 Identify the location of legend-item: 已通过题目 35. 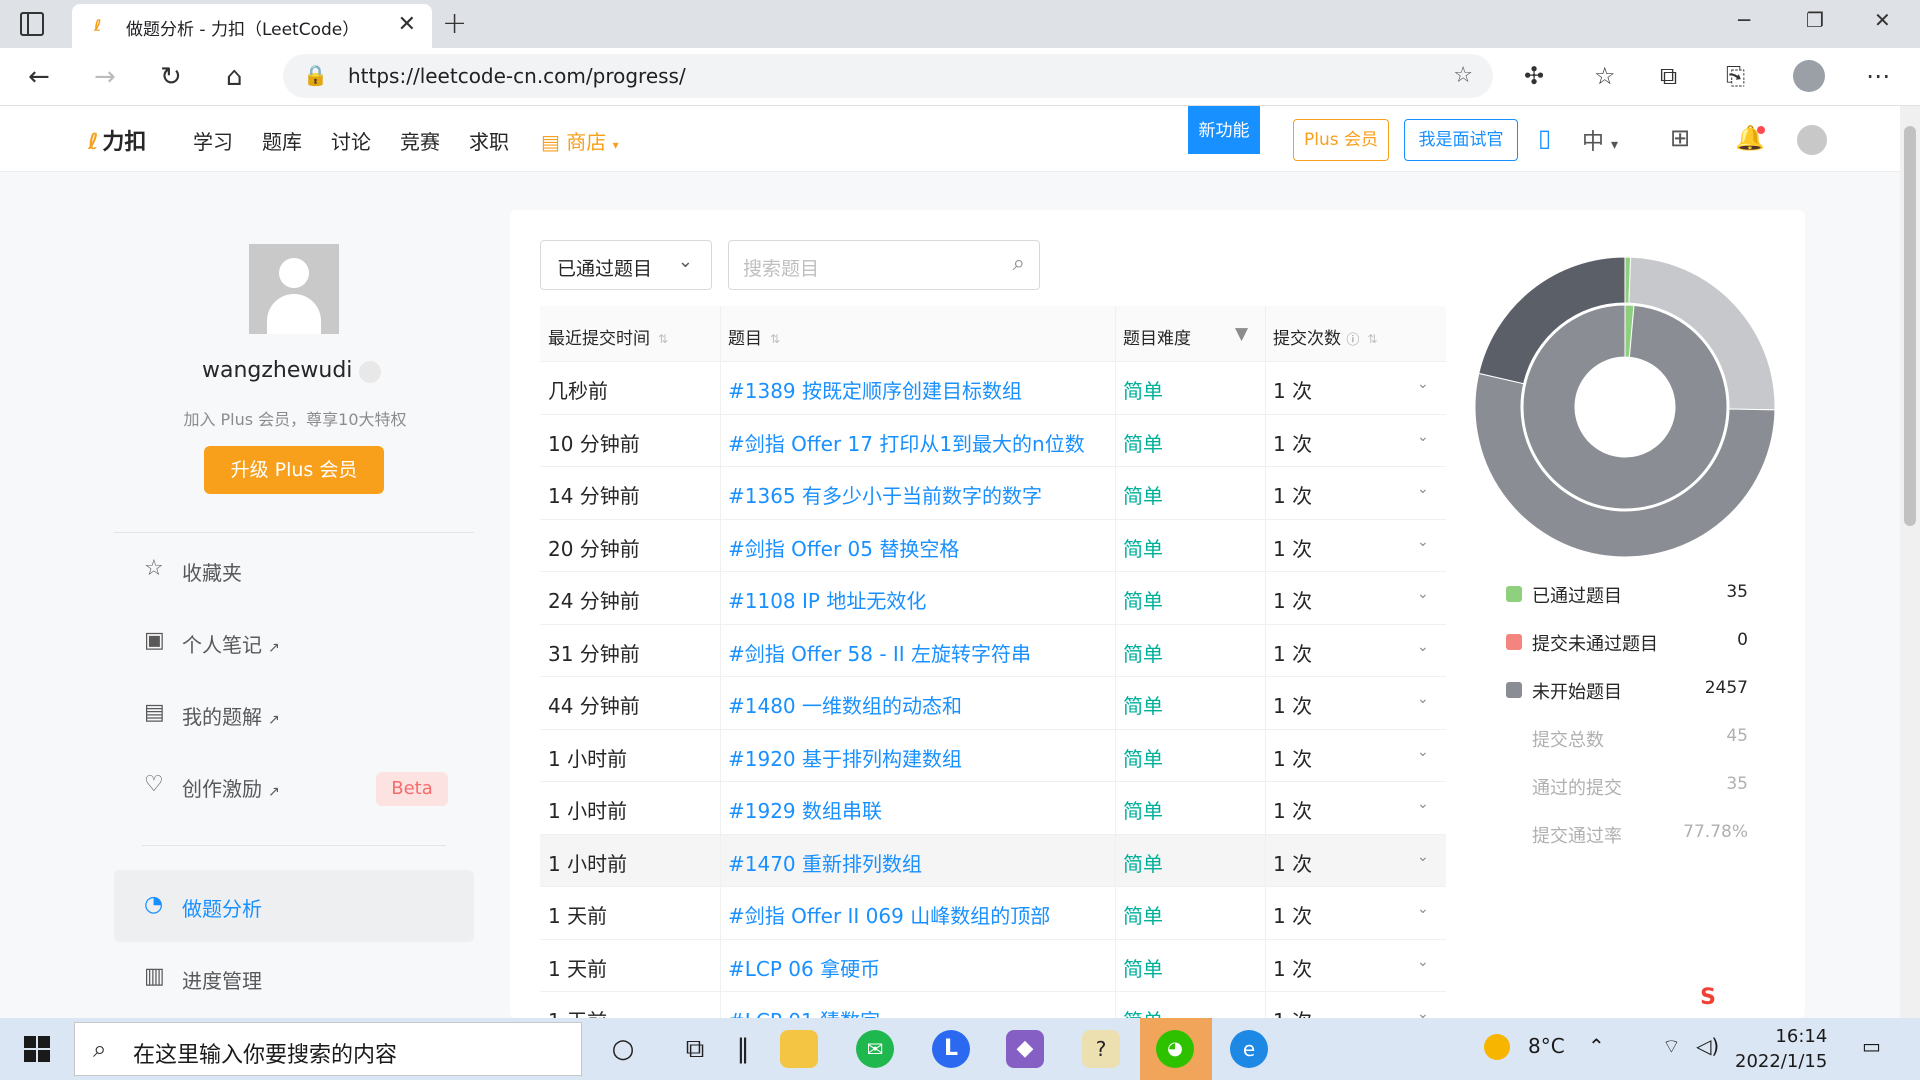
(1627, 595).